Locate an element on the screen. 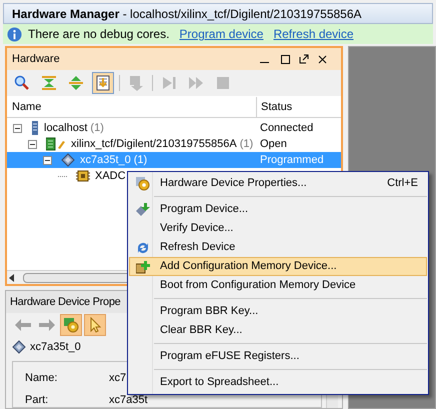  node-name: localhost is located at coordinates (66, 128).